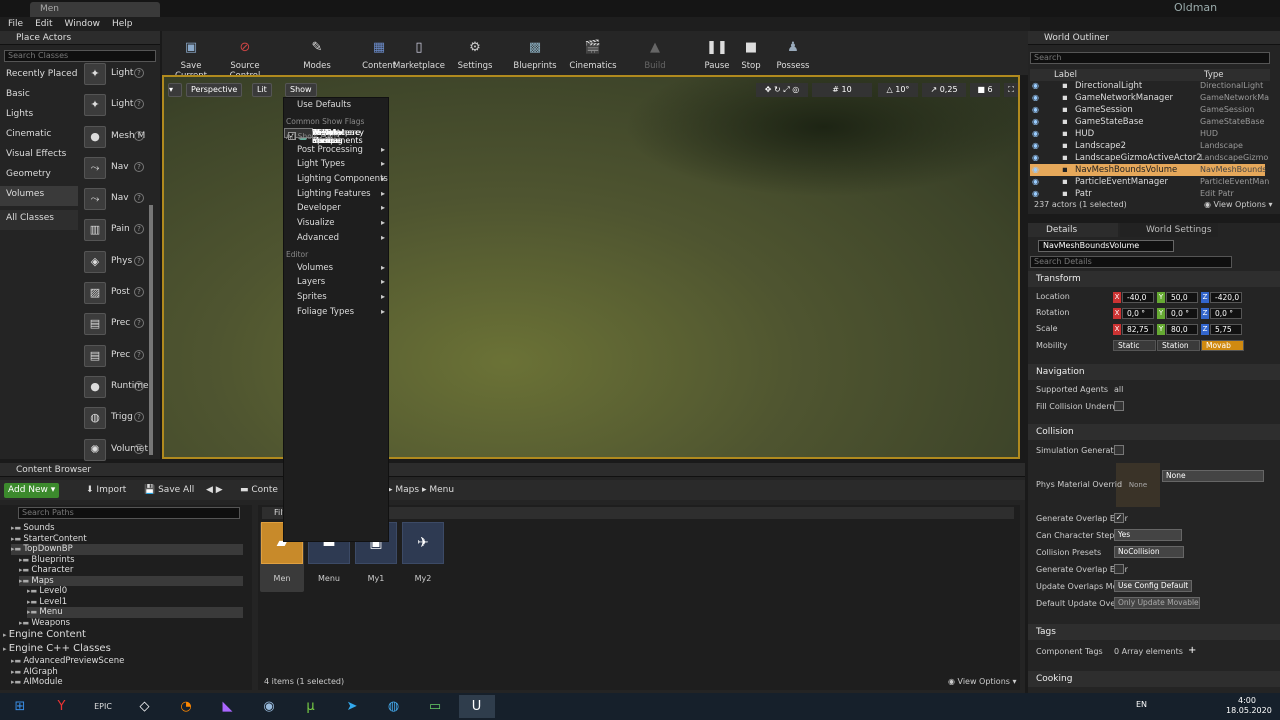 The width and height of the screenshot is (1280, 720). What do you see at coordinates (1141, 704) in the screenshot?
I see `language-indicator: EN` at bounding box center [1141, 704].